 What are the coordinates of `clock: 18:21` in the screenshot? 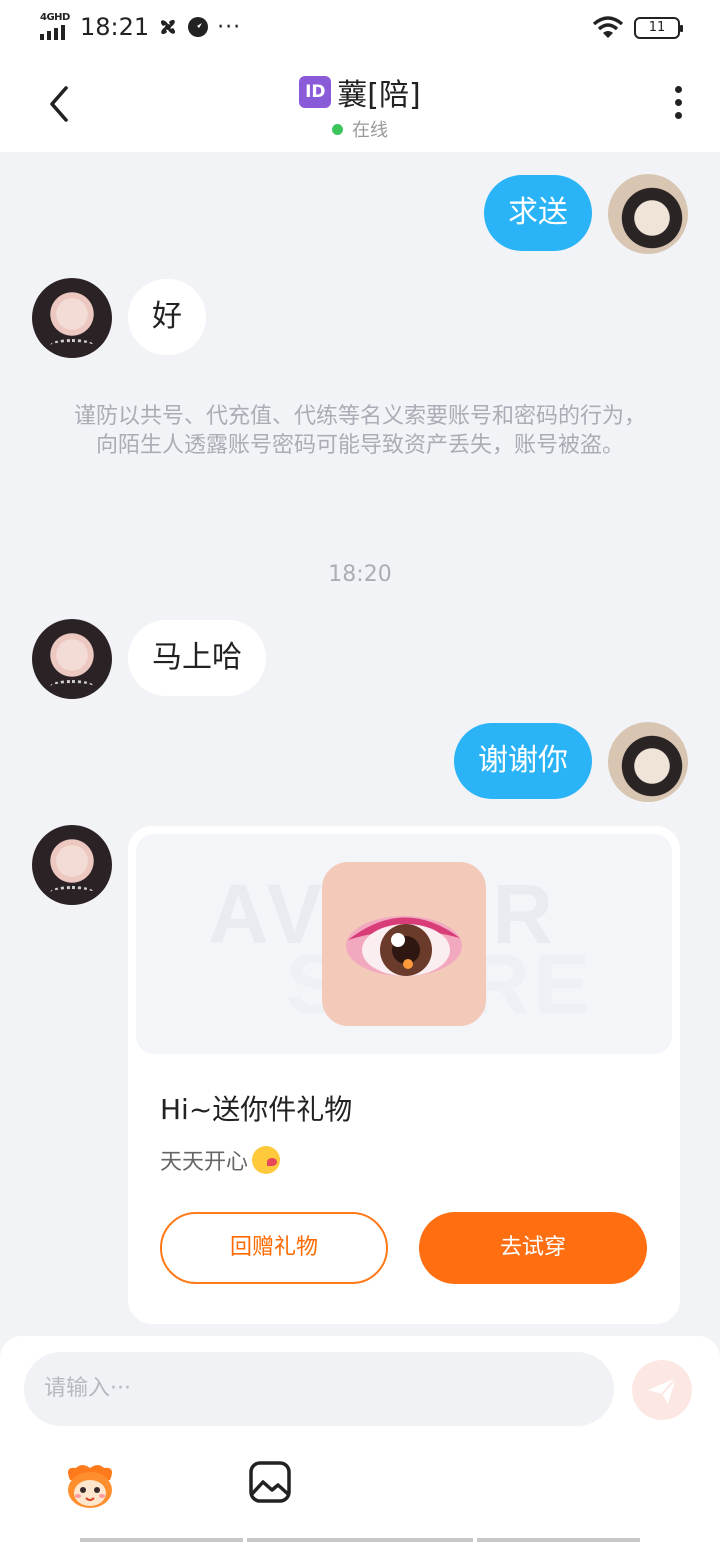 It's located at (115, 27).